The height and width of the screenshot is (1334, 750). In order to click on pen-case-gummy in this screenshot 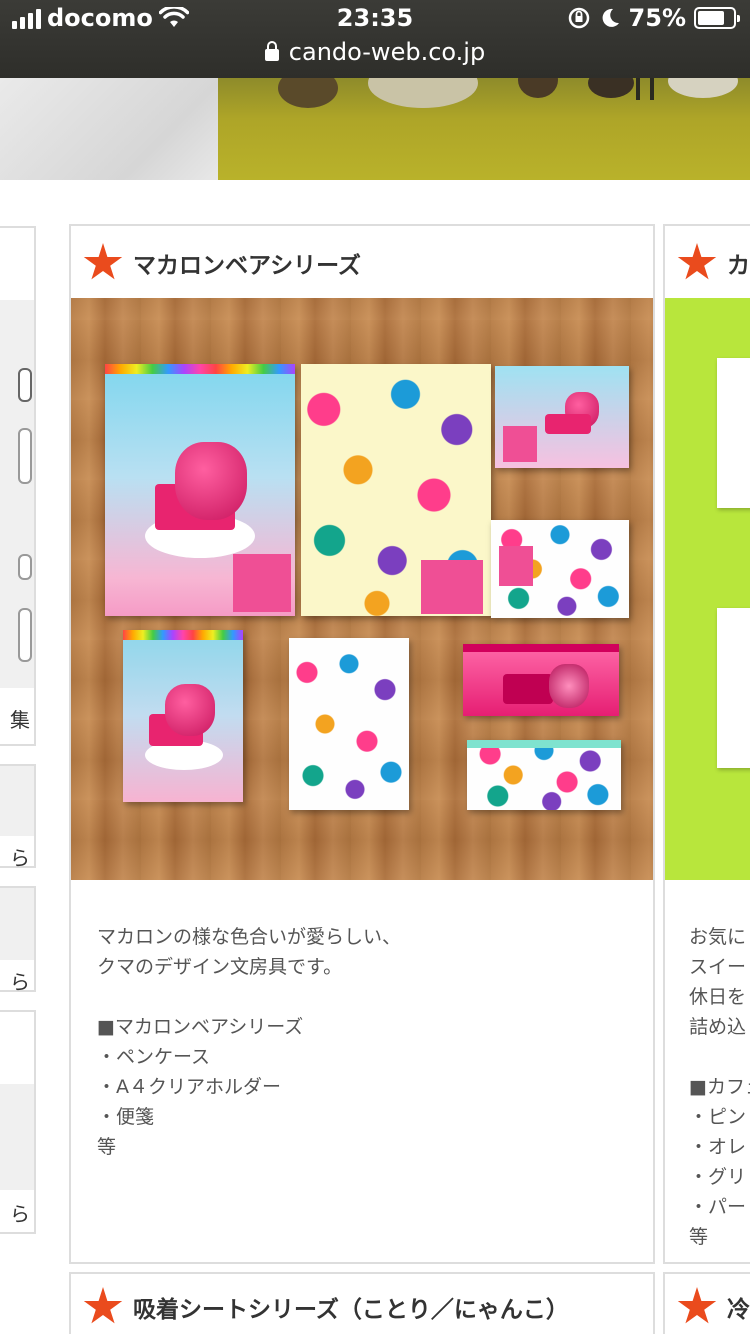, I will do `click(544, 775)`.